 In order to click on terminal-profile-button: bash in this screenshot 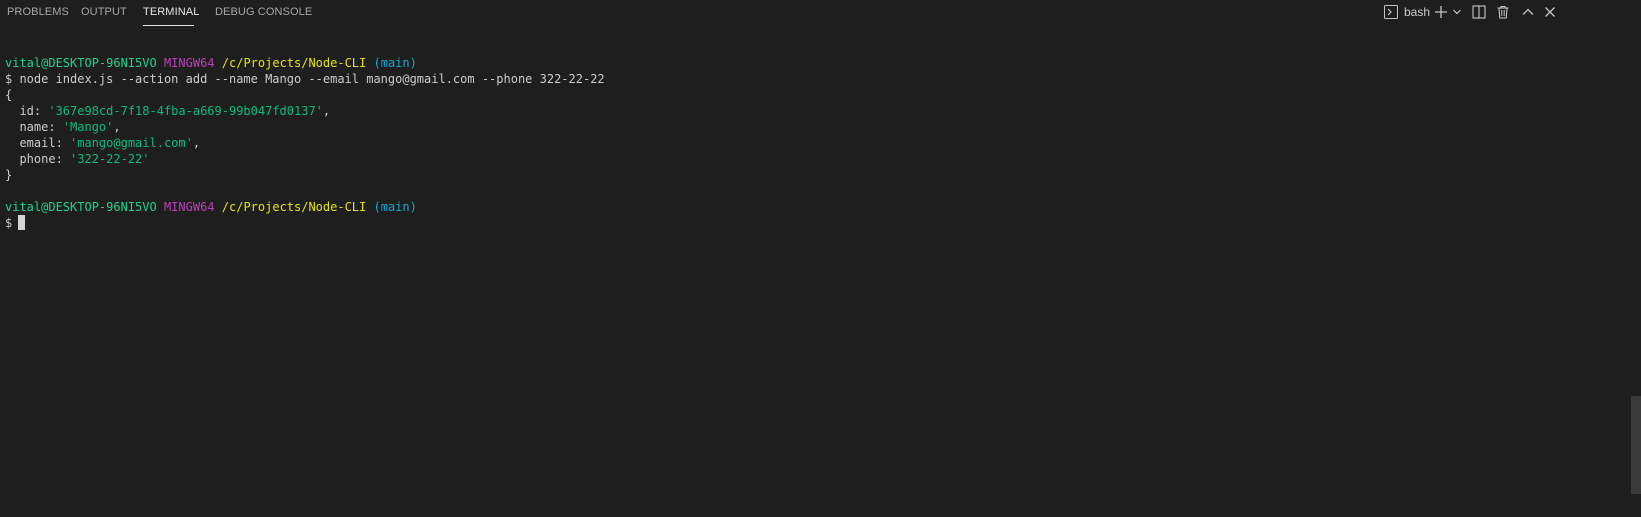, I will do `click(1407, 12)`.